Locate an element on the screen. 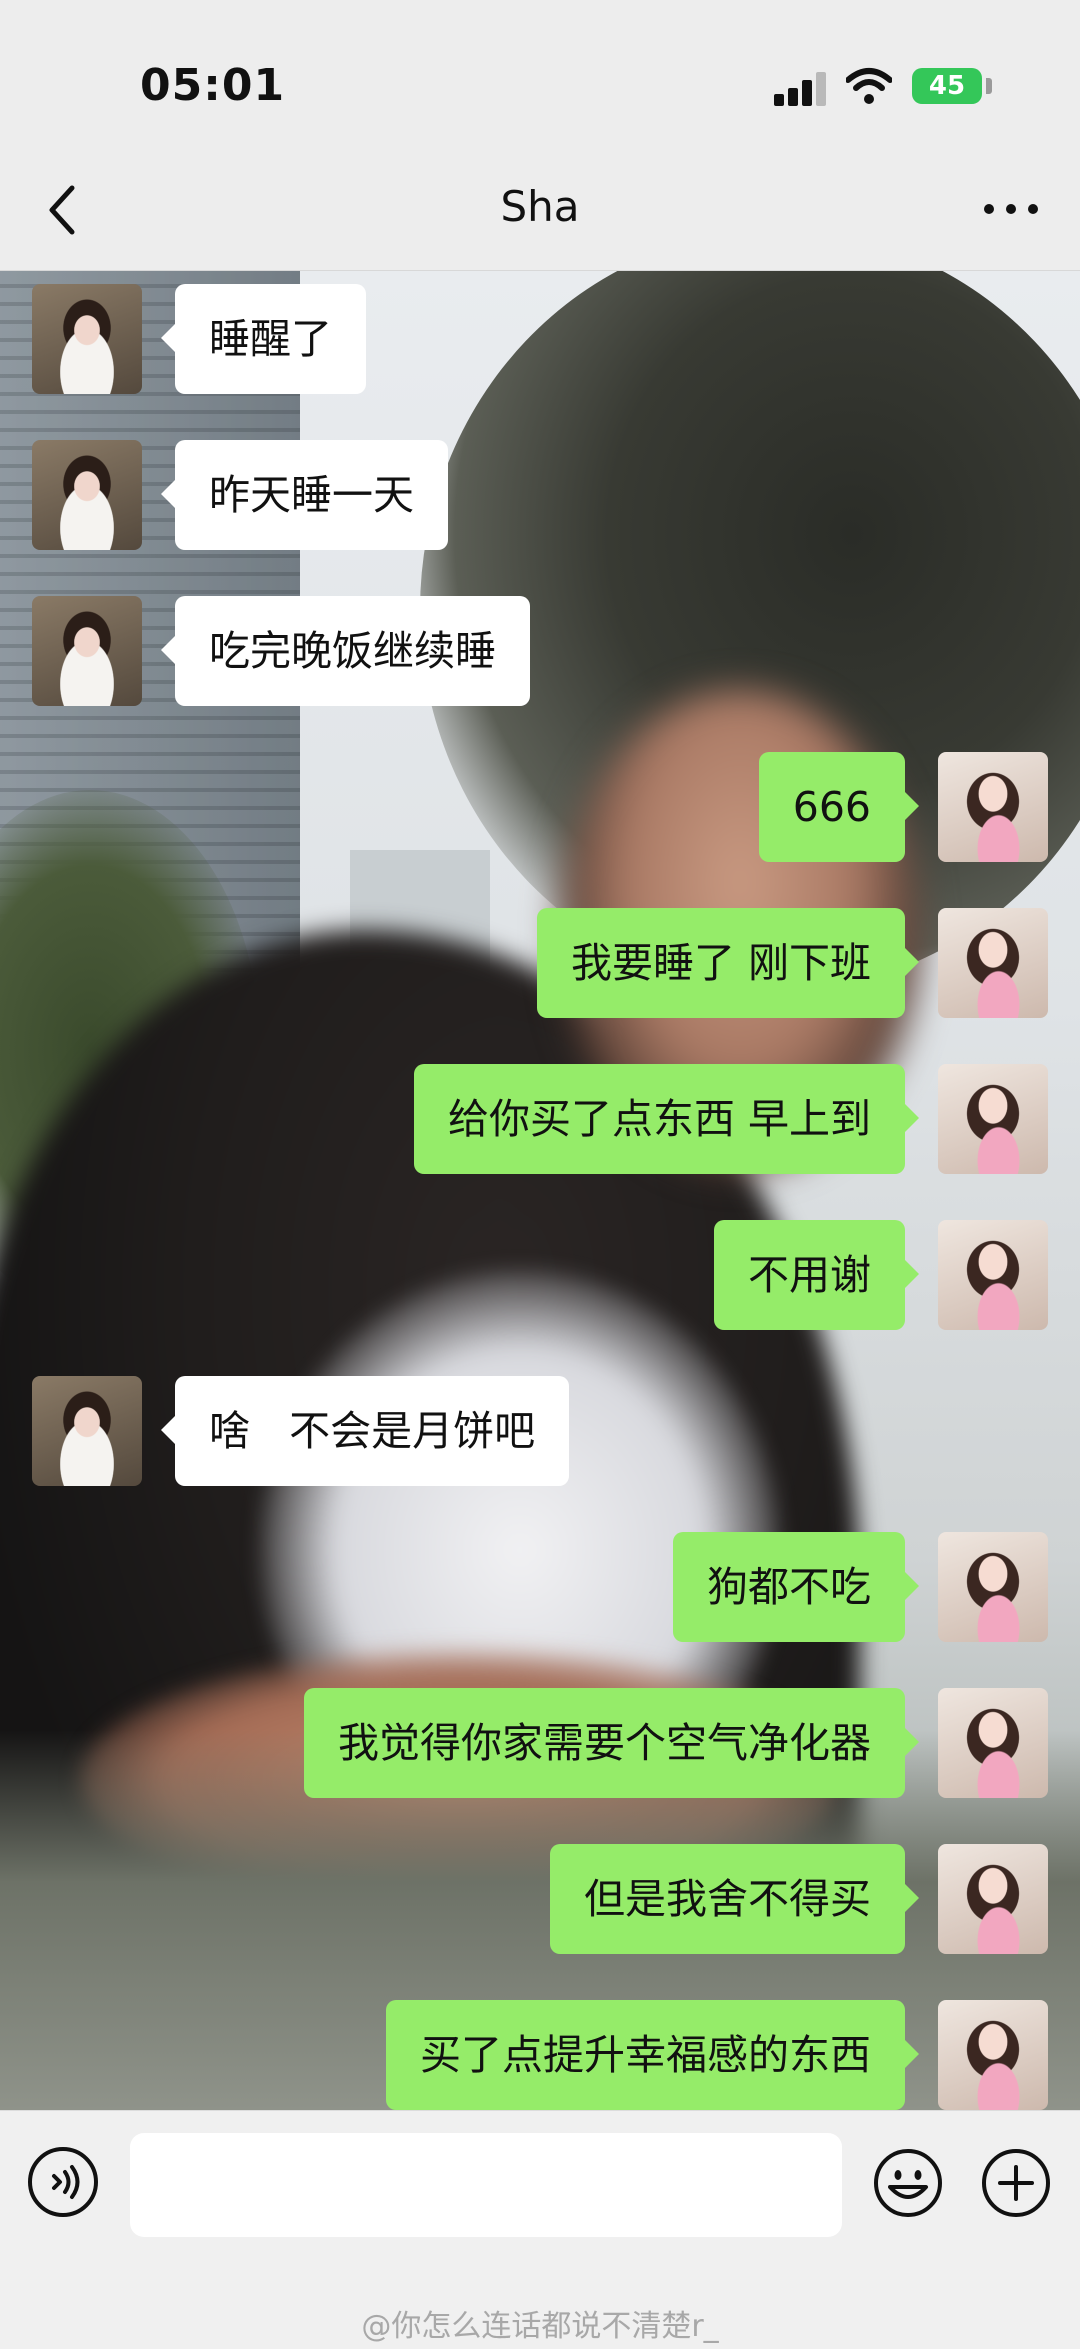 The image size is (1080, 2349). incoming-message: 啥 不会是月饼吧 is located at coordinates (365, 1431).